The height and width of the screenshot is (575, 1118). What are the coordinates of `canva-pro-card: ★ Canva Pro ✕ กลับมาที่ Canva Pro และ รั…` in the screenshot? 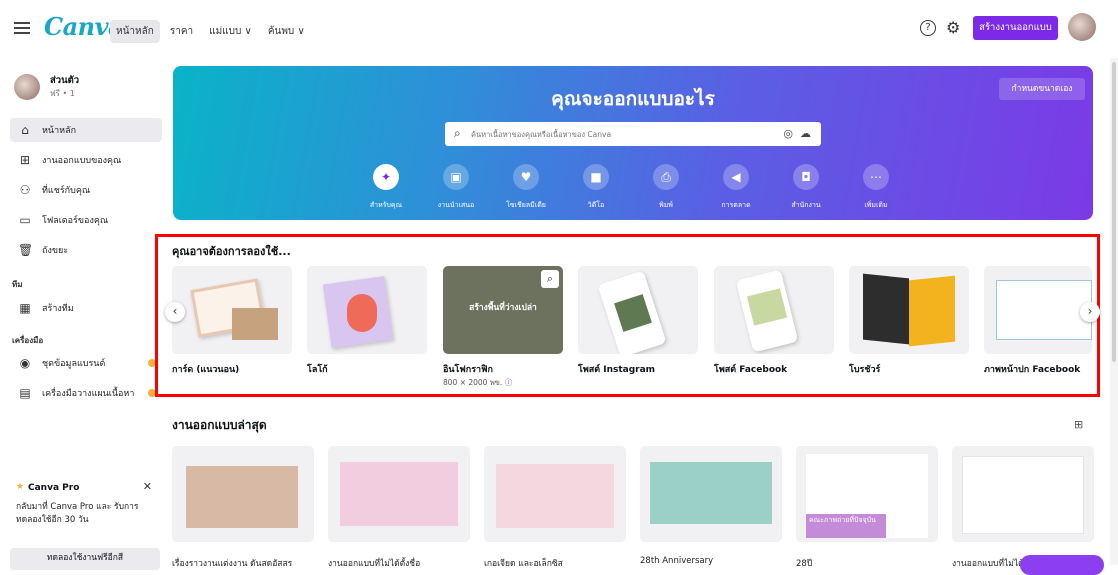 It's located at (85, 507).